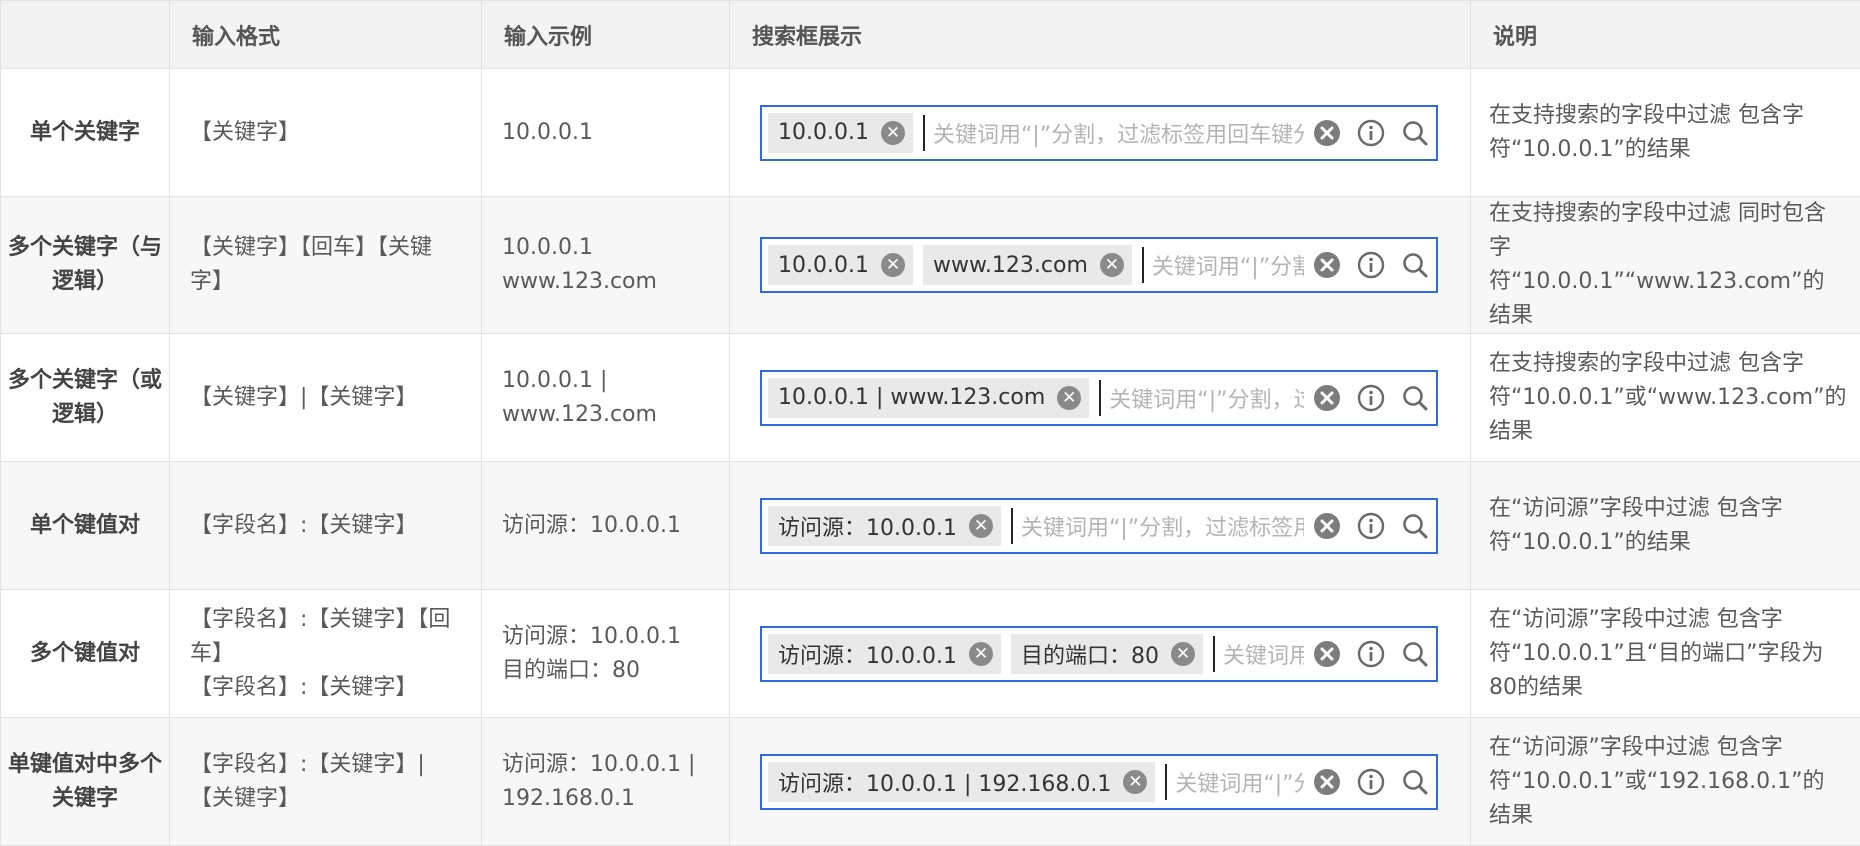  Describe the element at coordinates (606, 265) in the screenshot. I see `input-example: 10.0.0.1 www.123.com` at that location.